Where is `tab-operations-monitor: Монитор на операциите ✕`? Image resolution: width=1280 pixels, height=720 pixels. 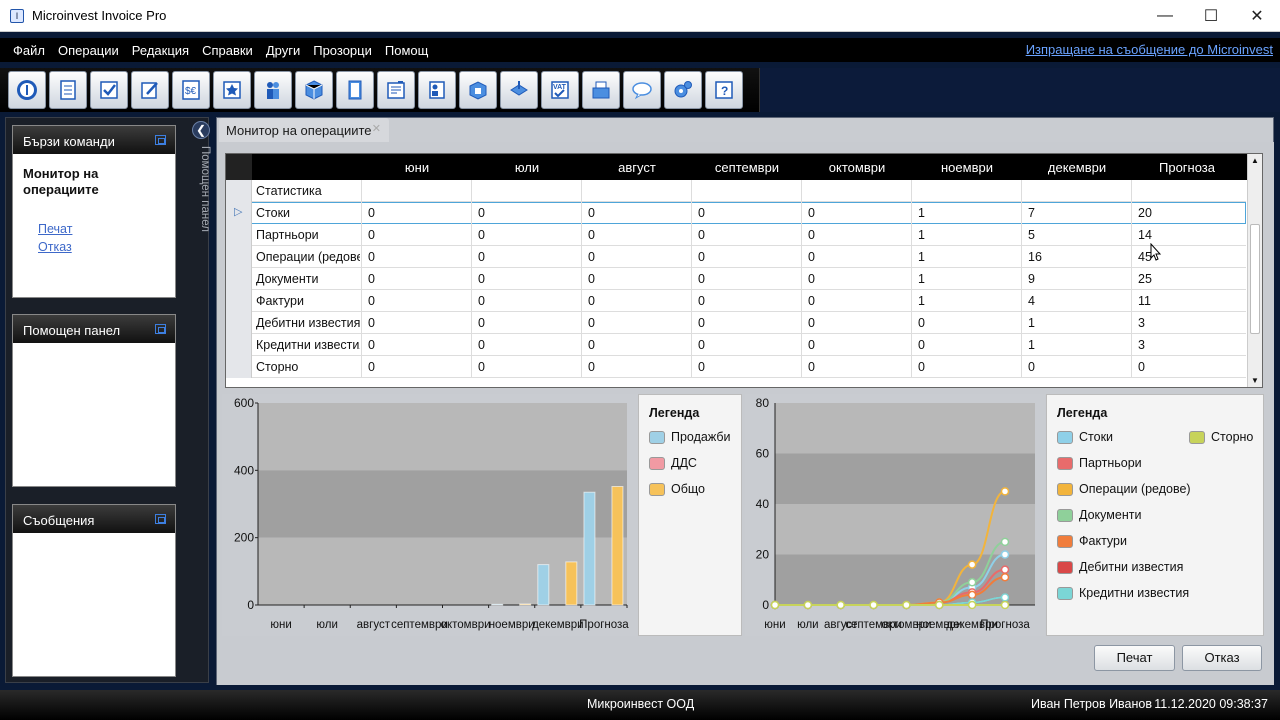
tab-operations-monitor: Монитор на операциите ✕ is located at coordinates (304, 130).